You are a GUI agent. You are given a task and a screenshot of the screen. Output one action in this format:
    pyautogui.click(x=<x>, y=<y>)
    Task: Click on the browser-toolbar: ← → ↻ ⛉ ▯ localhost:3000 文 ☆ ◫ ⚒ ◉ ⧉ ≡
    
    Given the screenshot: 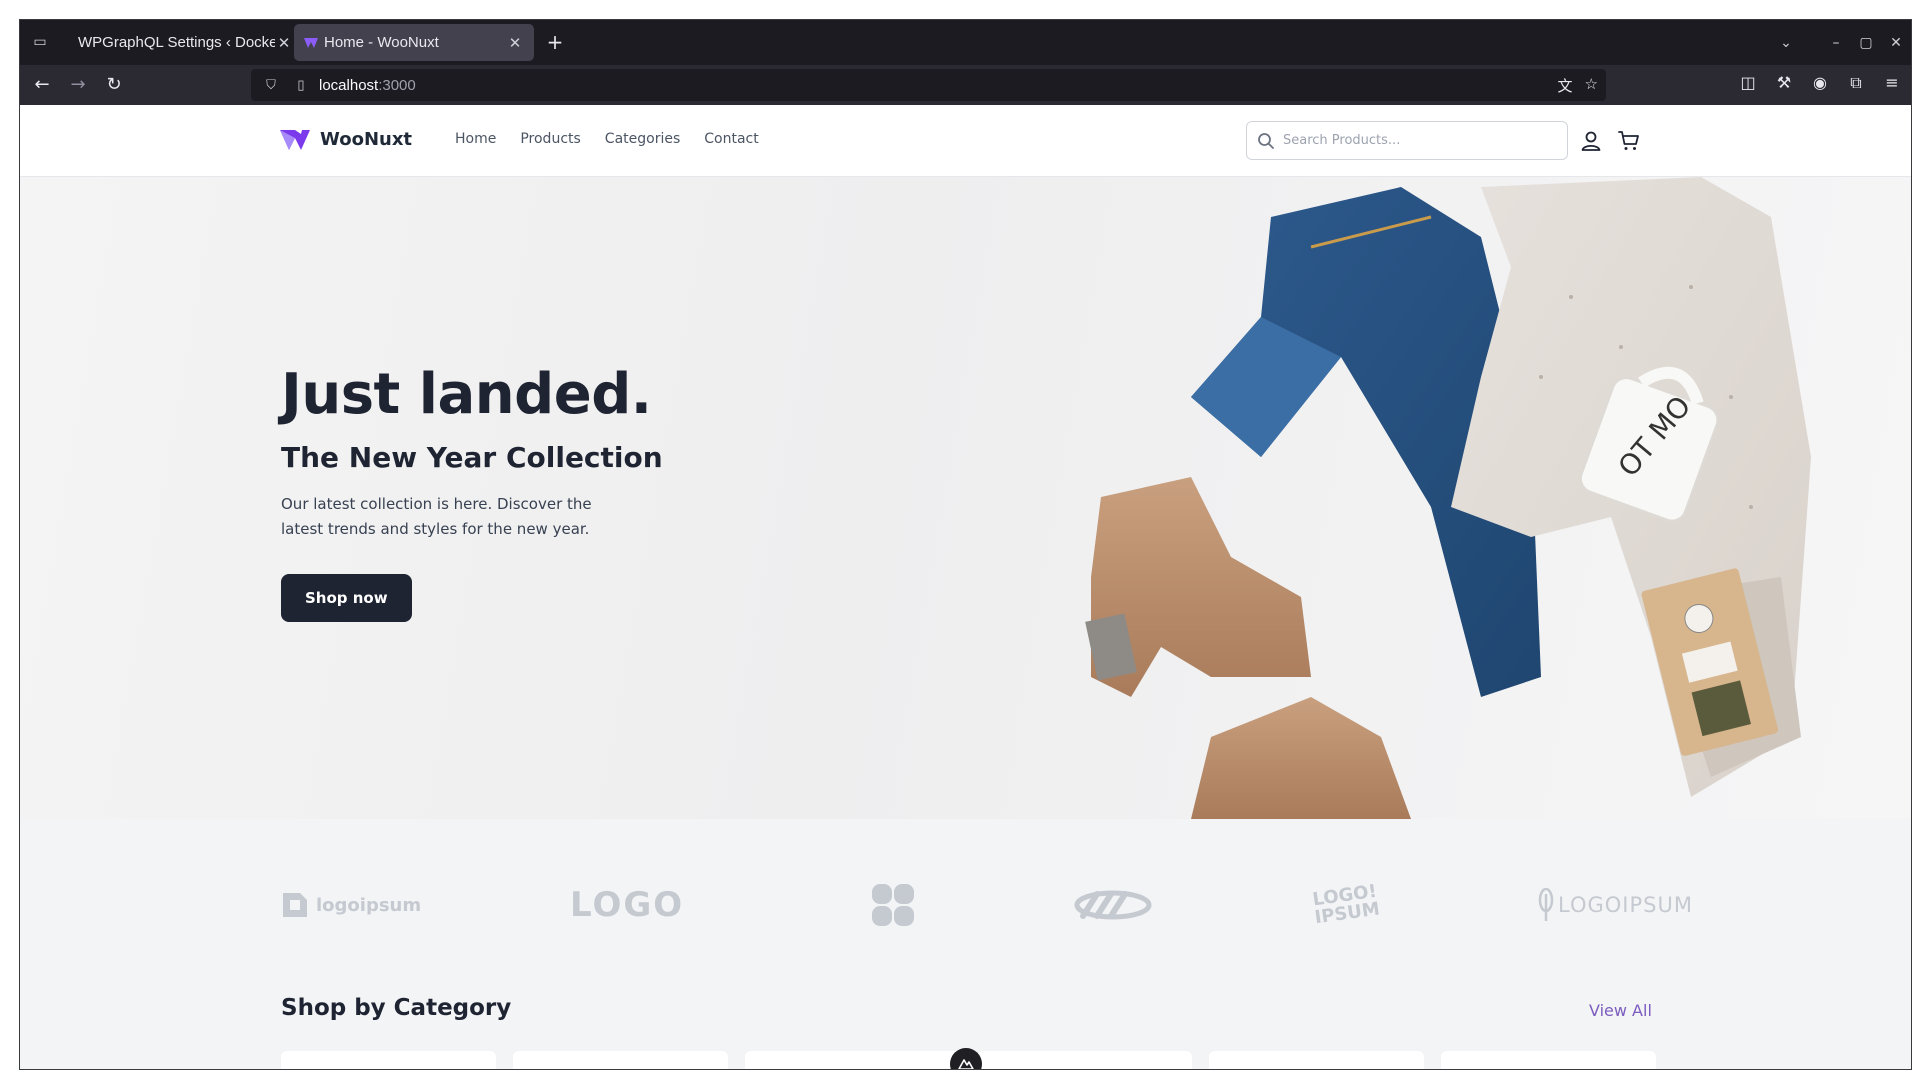 What is the action you would take?
    pyautogui.click(x=965, y=85)
    